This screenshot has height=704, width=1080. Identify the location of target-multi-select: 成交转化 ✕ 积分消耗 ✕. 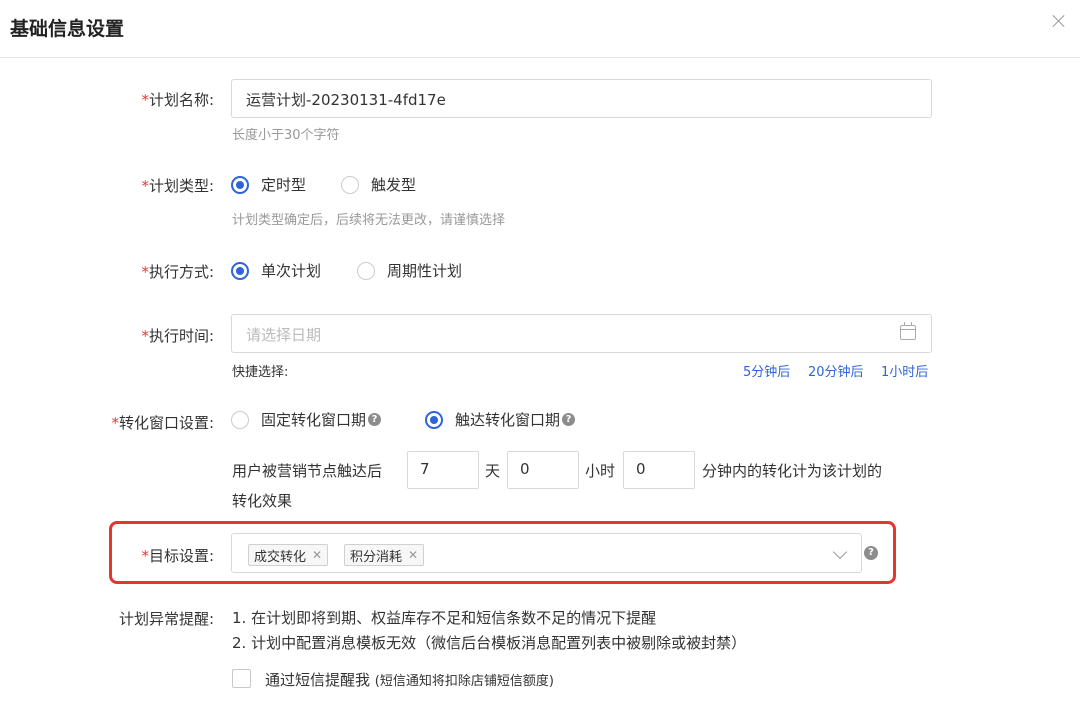
(546, 553).